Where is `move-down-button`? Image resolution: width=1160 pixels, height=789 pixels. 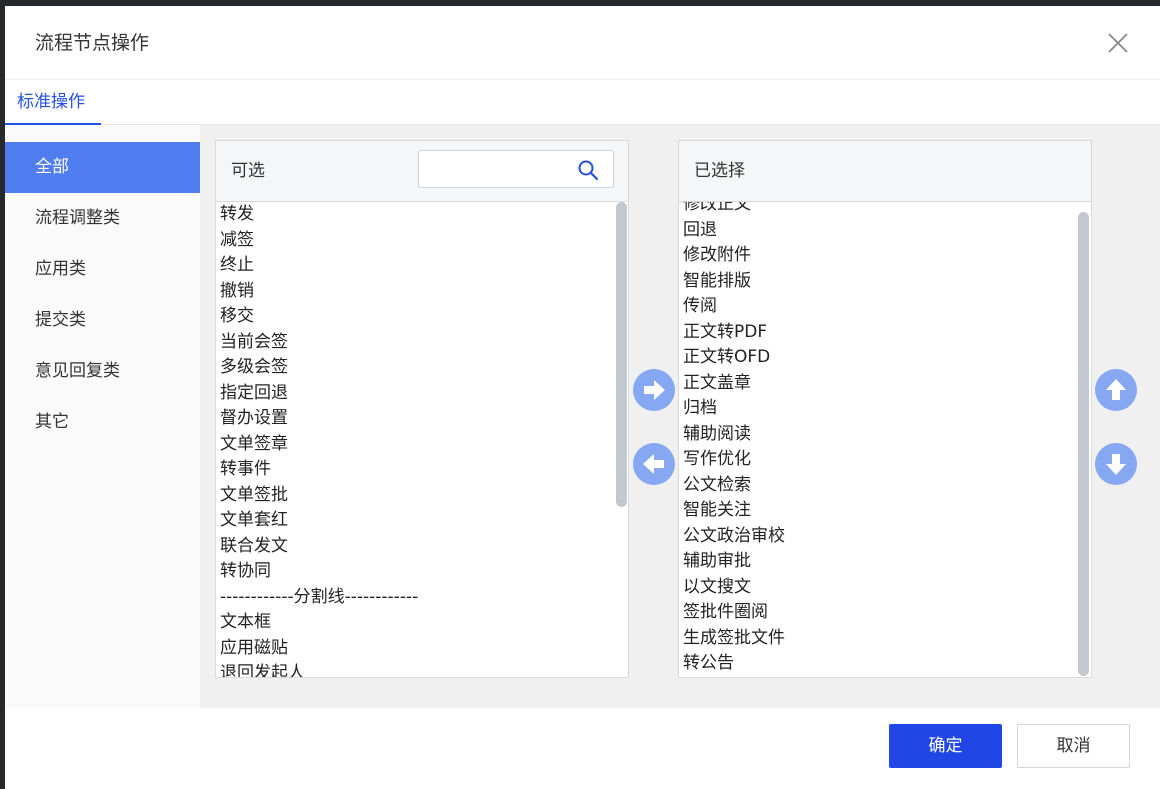
move-down-button is located at coordinates (1116, 464).